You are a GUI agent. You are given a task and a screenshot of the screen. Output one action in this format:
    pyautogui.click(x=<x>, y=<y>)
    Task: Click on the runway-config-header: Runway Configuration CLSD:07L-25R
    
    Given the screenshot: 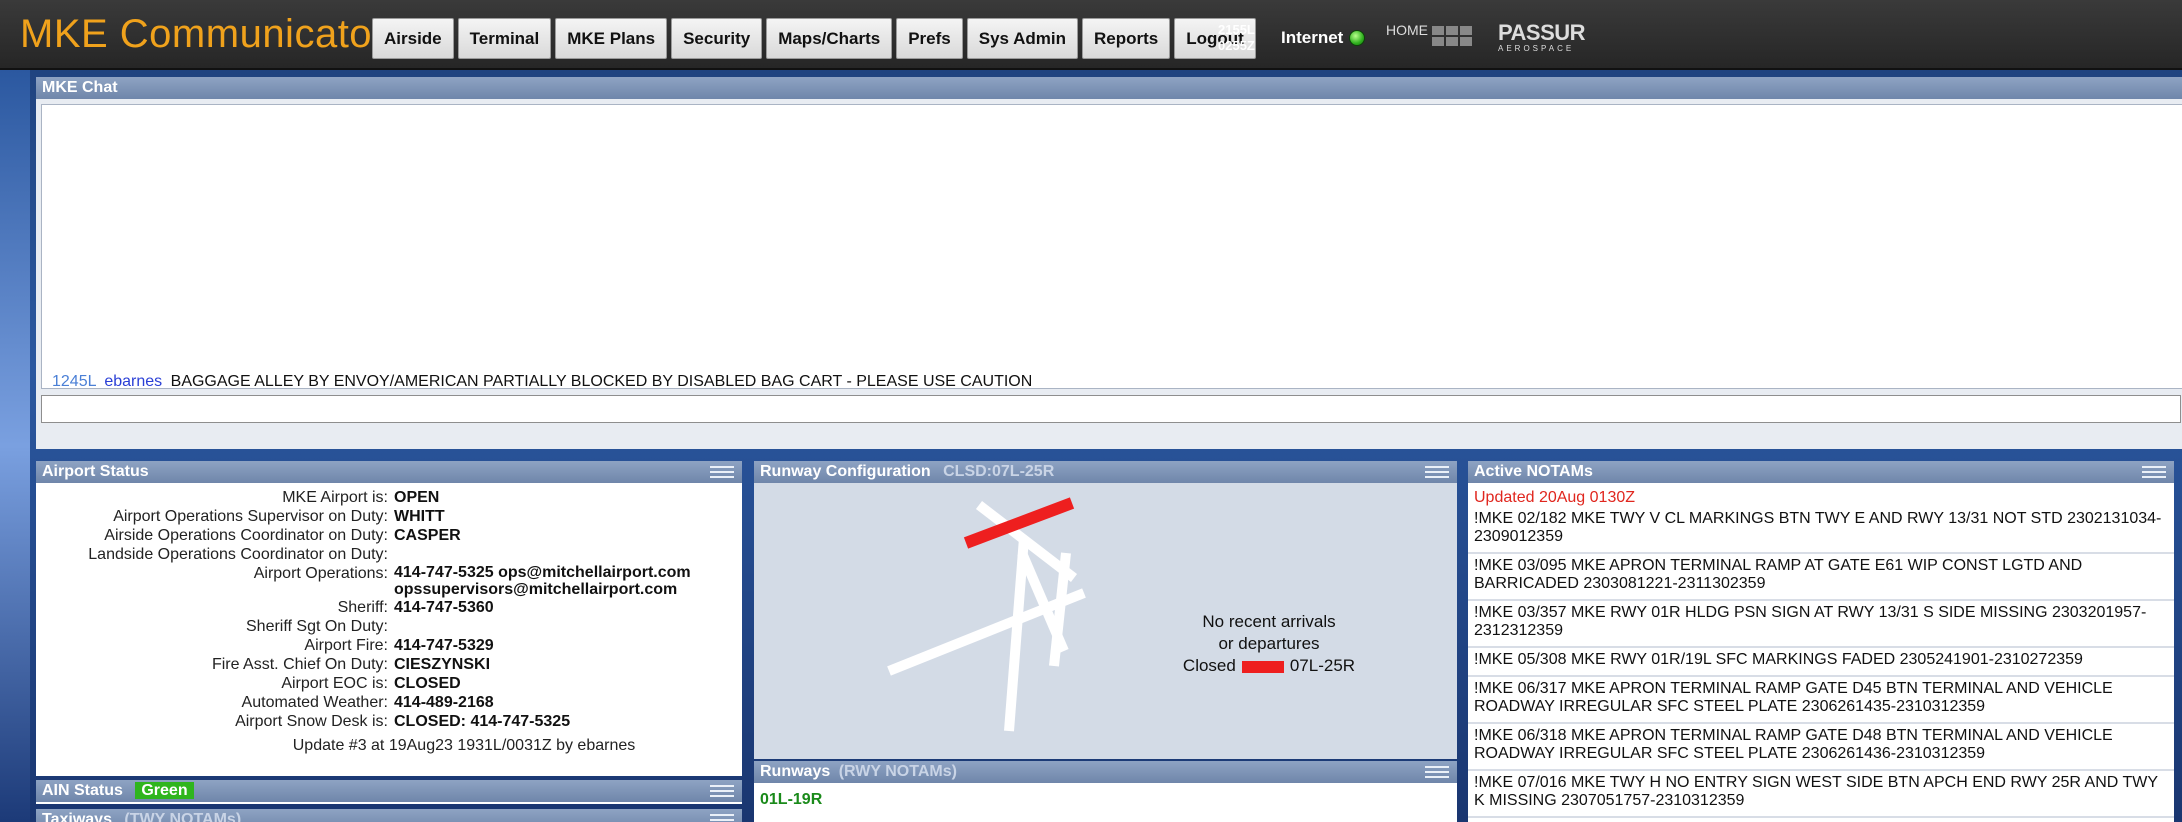 What is the action you would take?
    pyautogui.click(x=1105, y=472)
    